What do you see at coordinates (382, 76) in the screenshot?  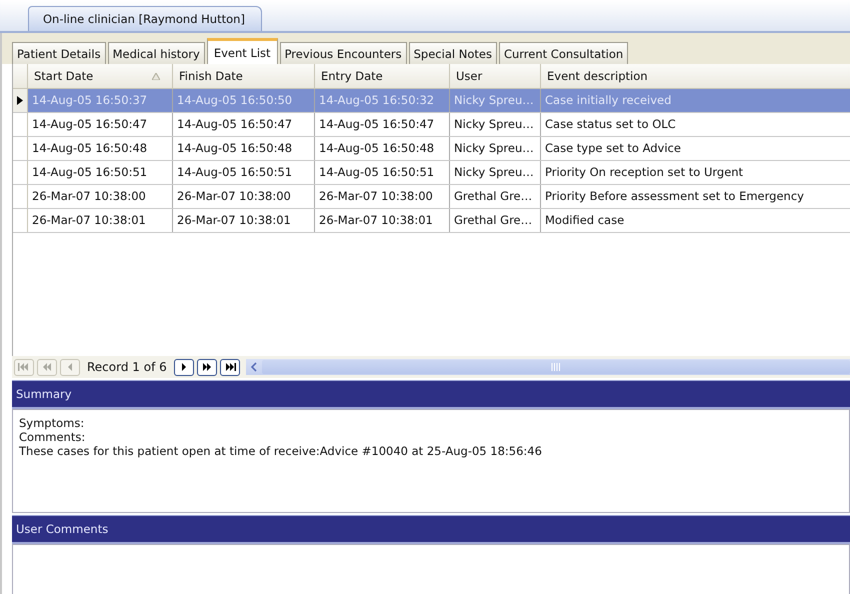 I see `column-header: Entry Date` at bounding box center [382, 76].